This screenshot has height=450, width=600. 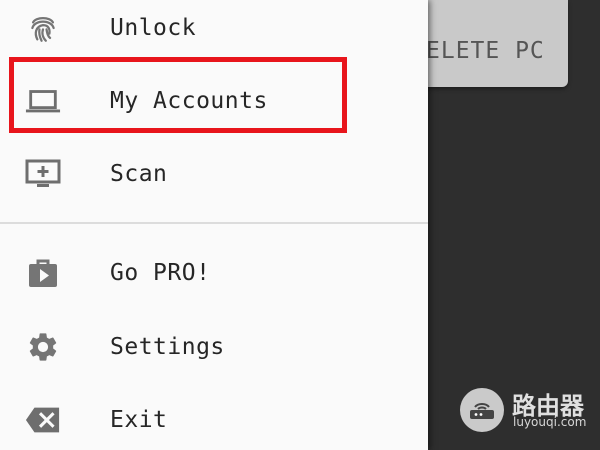 What do you see at coordinates (482, 410) in the screenshot?
I see `router-icon` at bounding box center [482, 410].